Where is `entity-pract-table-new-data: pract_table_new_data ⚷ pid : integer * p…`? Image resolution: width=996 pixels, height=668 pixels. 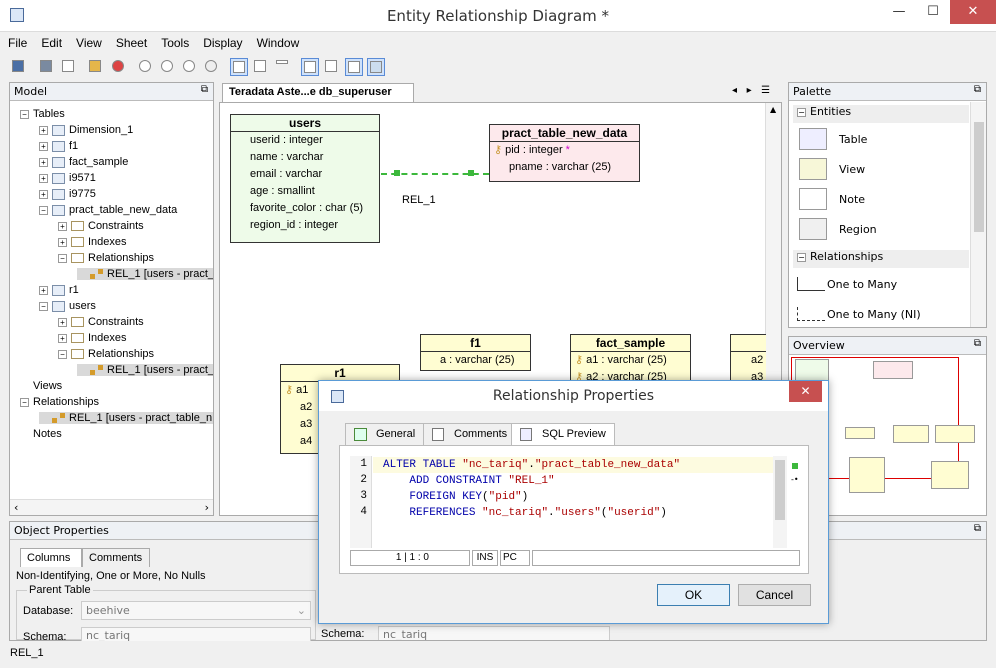 entity-pract-table-new-data: pract_table_new_data ⚷ pid : integer * p… is located at coordinates (564, 153).